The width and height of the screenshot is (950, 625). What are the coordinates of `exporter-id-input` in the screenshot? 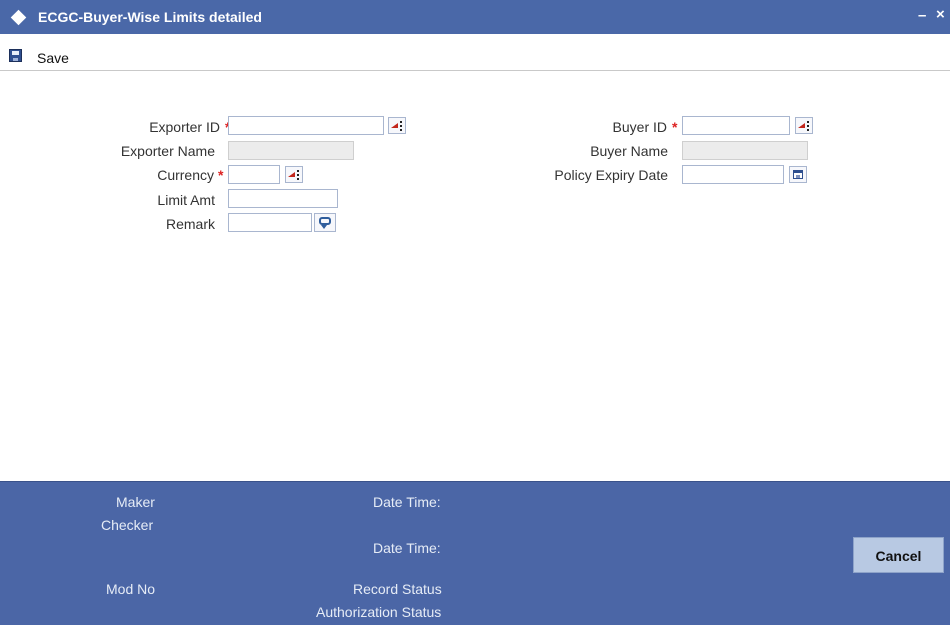 It's located at (306, 125).